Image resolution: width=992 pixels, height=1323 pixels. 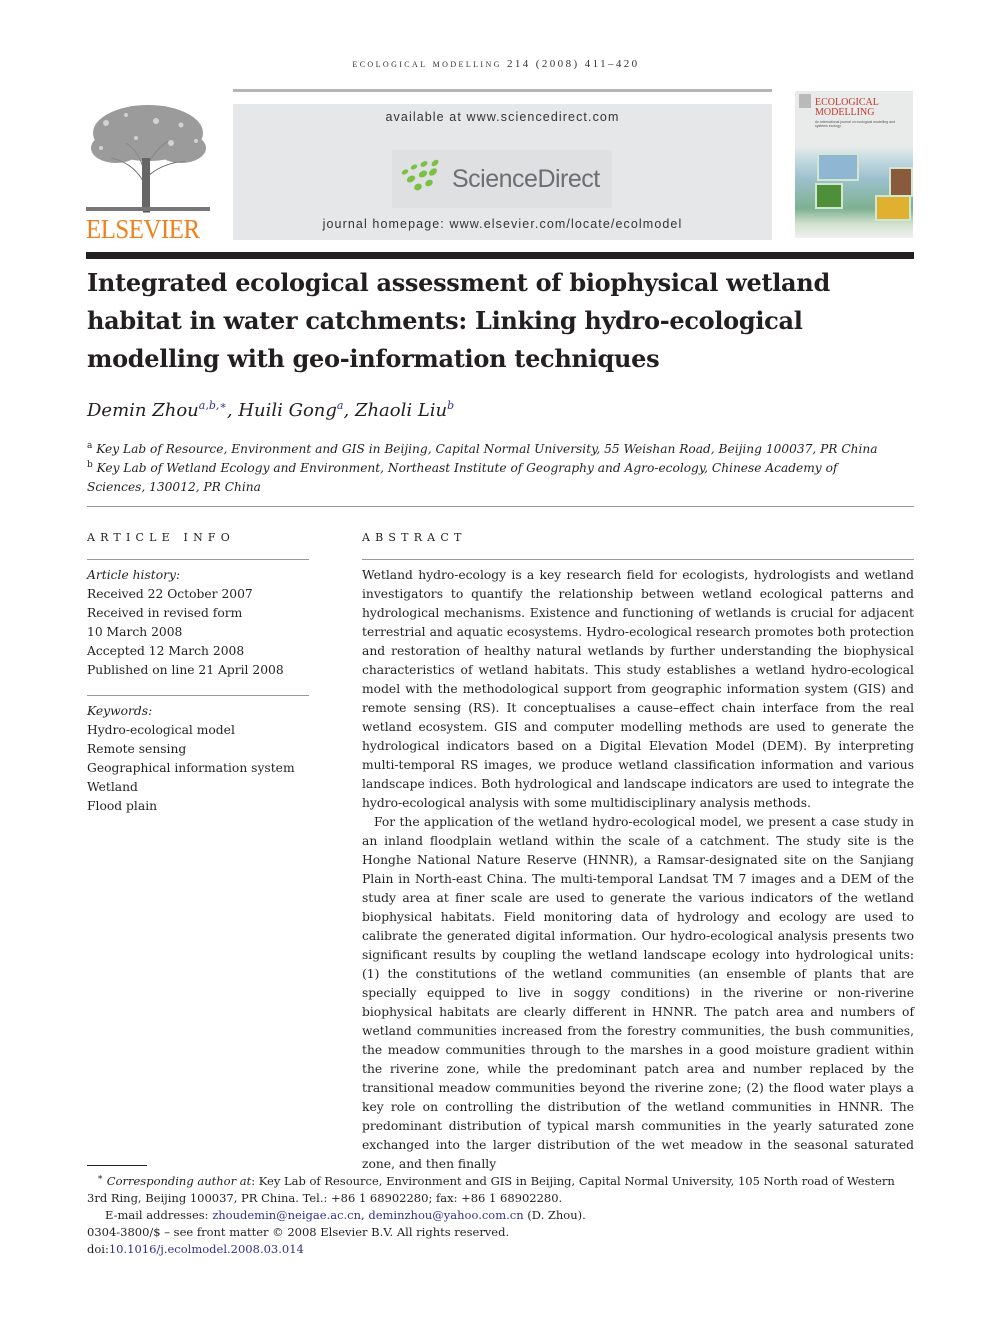 I want to click on available-at-link: available at www.sciencedirect.com, so click(x=502, y=117).